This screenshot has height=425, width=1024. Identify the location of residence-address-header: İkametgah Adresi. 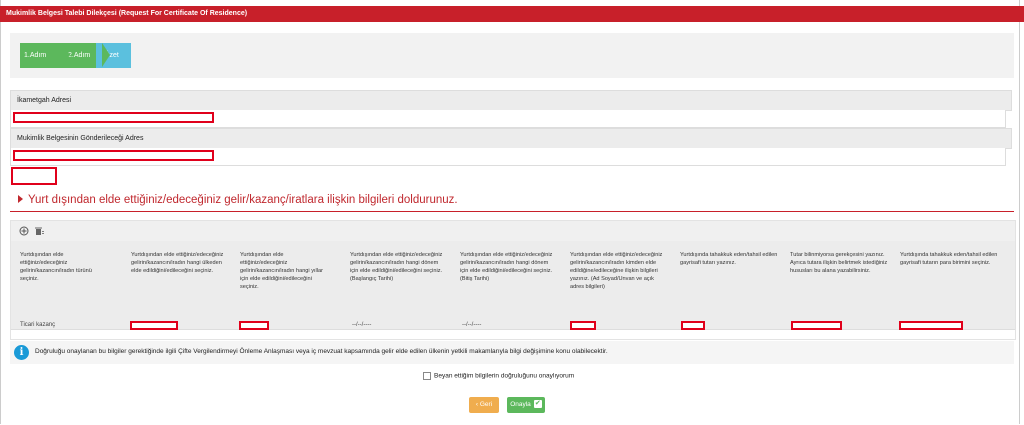
(511, 100).